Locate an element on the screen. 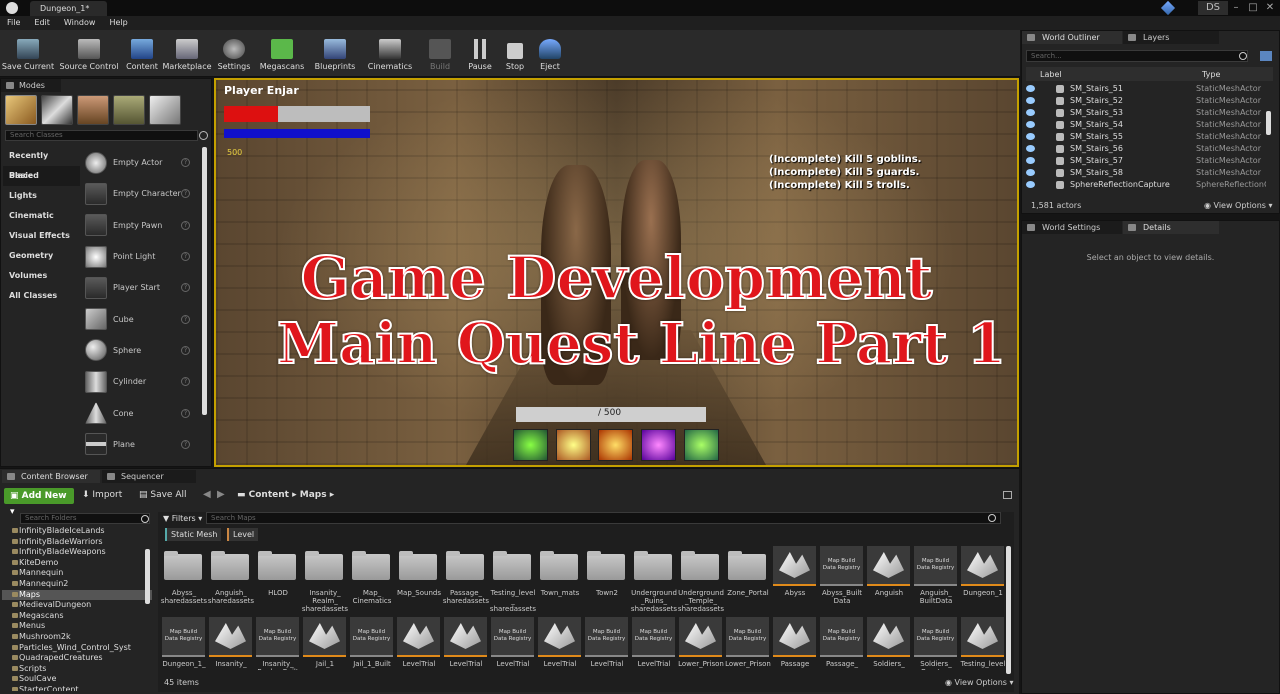 The height and width of the screenshot is (694, 1280). tab-world-outliner: World Outliner is located at coordinates (1072, 37).